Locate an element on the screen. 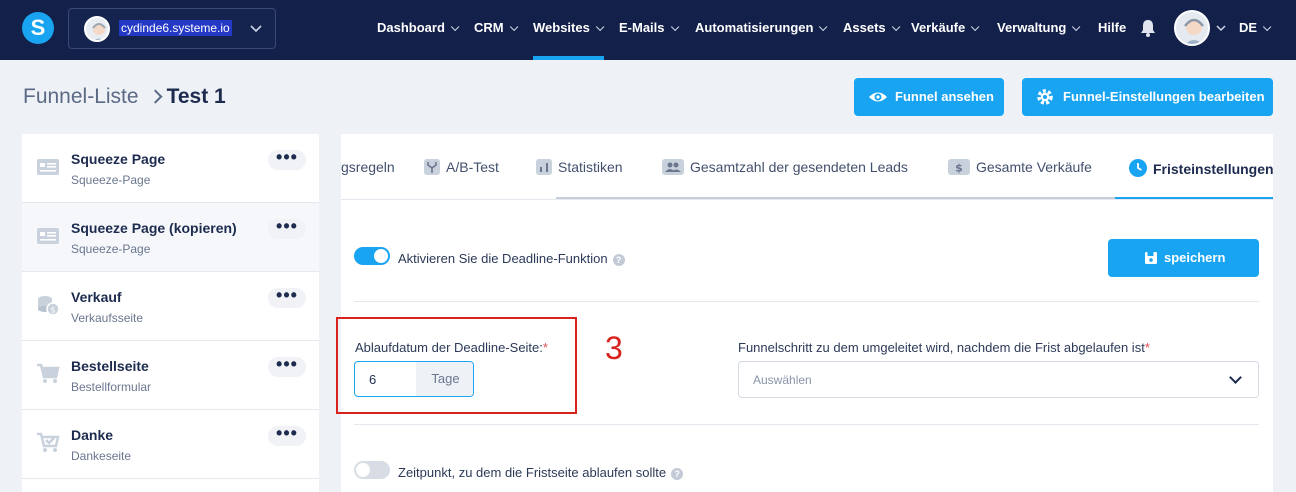 The width and height of the screenshot is (1296, 492). funnel-settings-button: Funnel-Einstellungen bearbeiten is located at coordinates (1147, 97).